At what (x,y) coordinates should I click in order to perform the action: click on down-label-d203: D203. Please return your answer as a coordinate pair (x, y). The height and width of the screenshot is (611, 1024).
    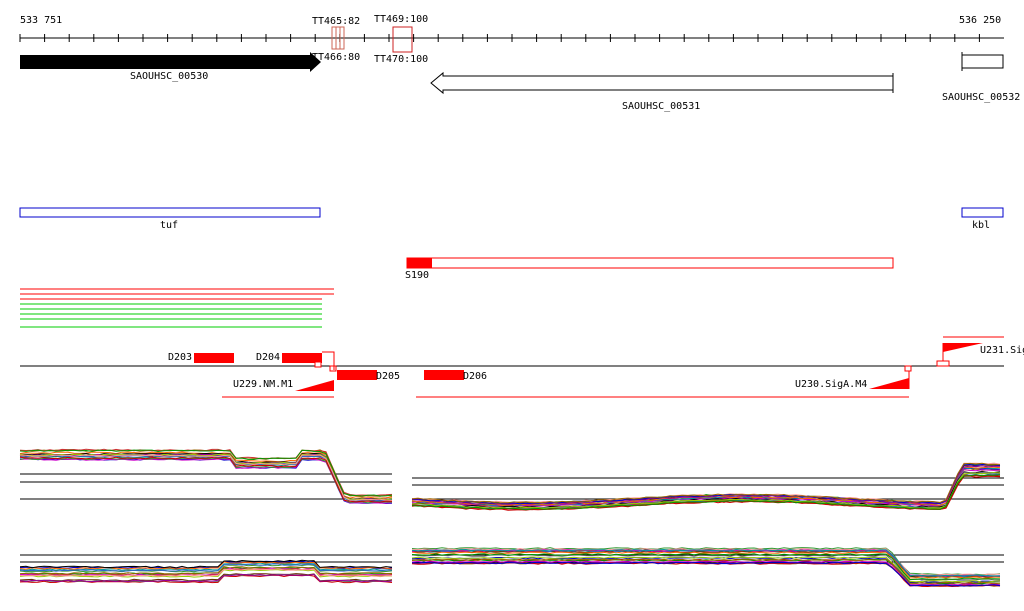
    Looking at the image, I should click on (180, 357).